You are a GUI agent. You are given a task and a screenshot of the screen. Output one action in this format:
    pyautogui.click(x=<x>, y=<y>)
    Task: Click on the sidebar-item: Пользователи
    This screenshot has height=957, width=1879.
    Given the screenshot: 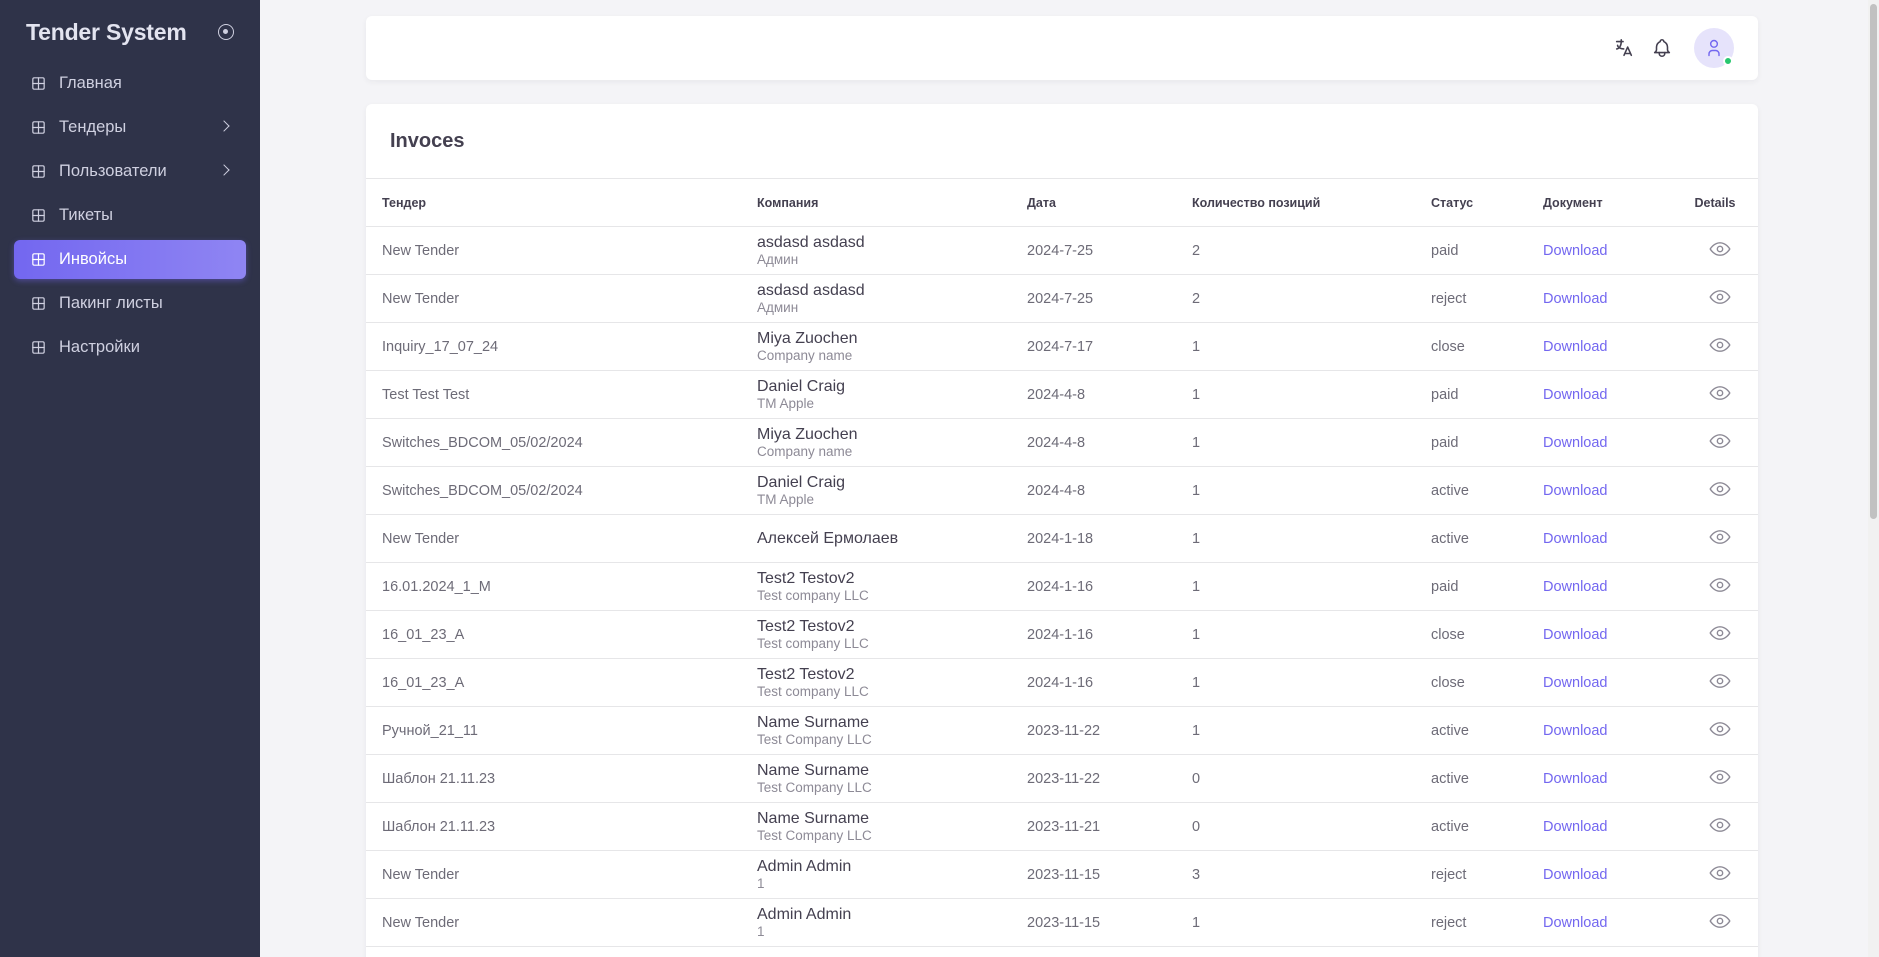 What is the action you would take?
    pyautogui.click(x=130, y=171)
    